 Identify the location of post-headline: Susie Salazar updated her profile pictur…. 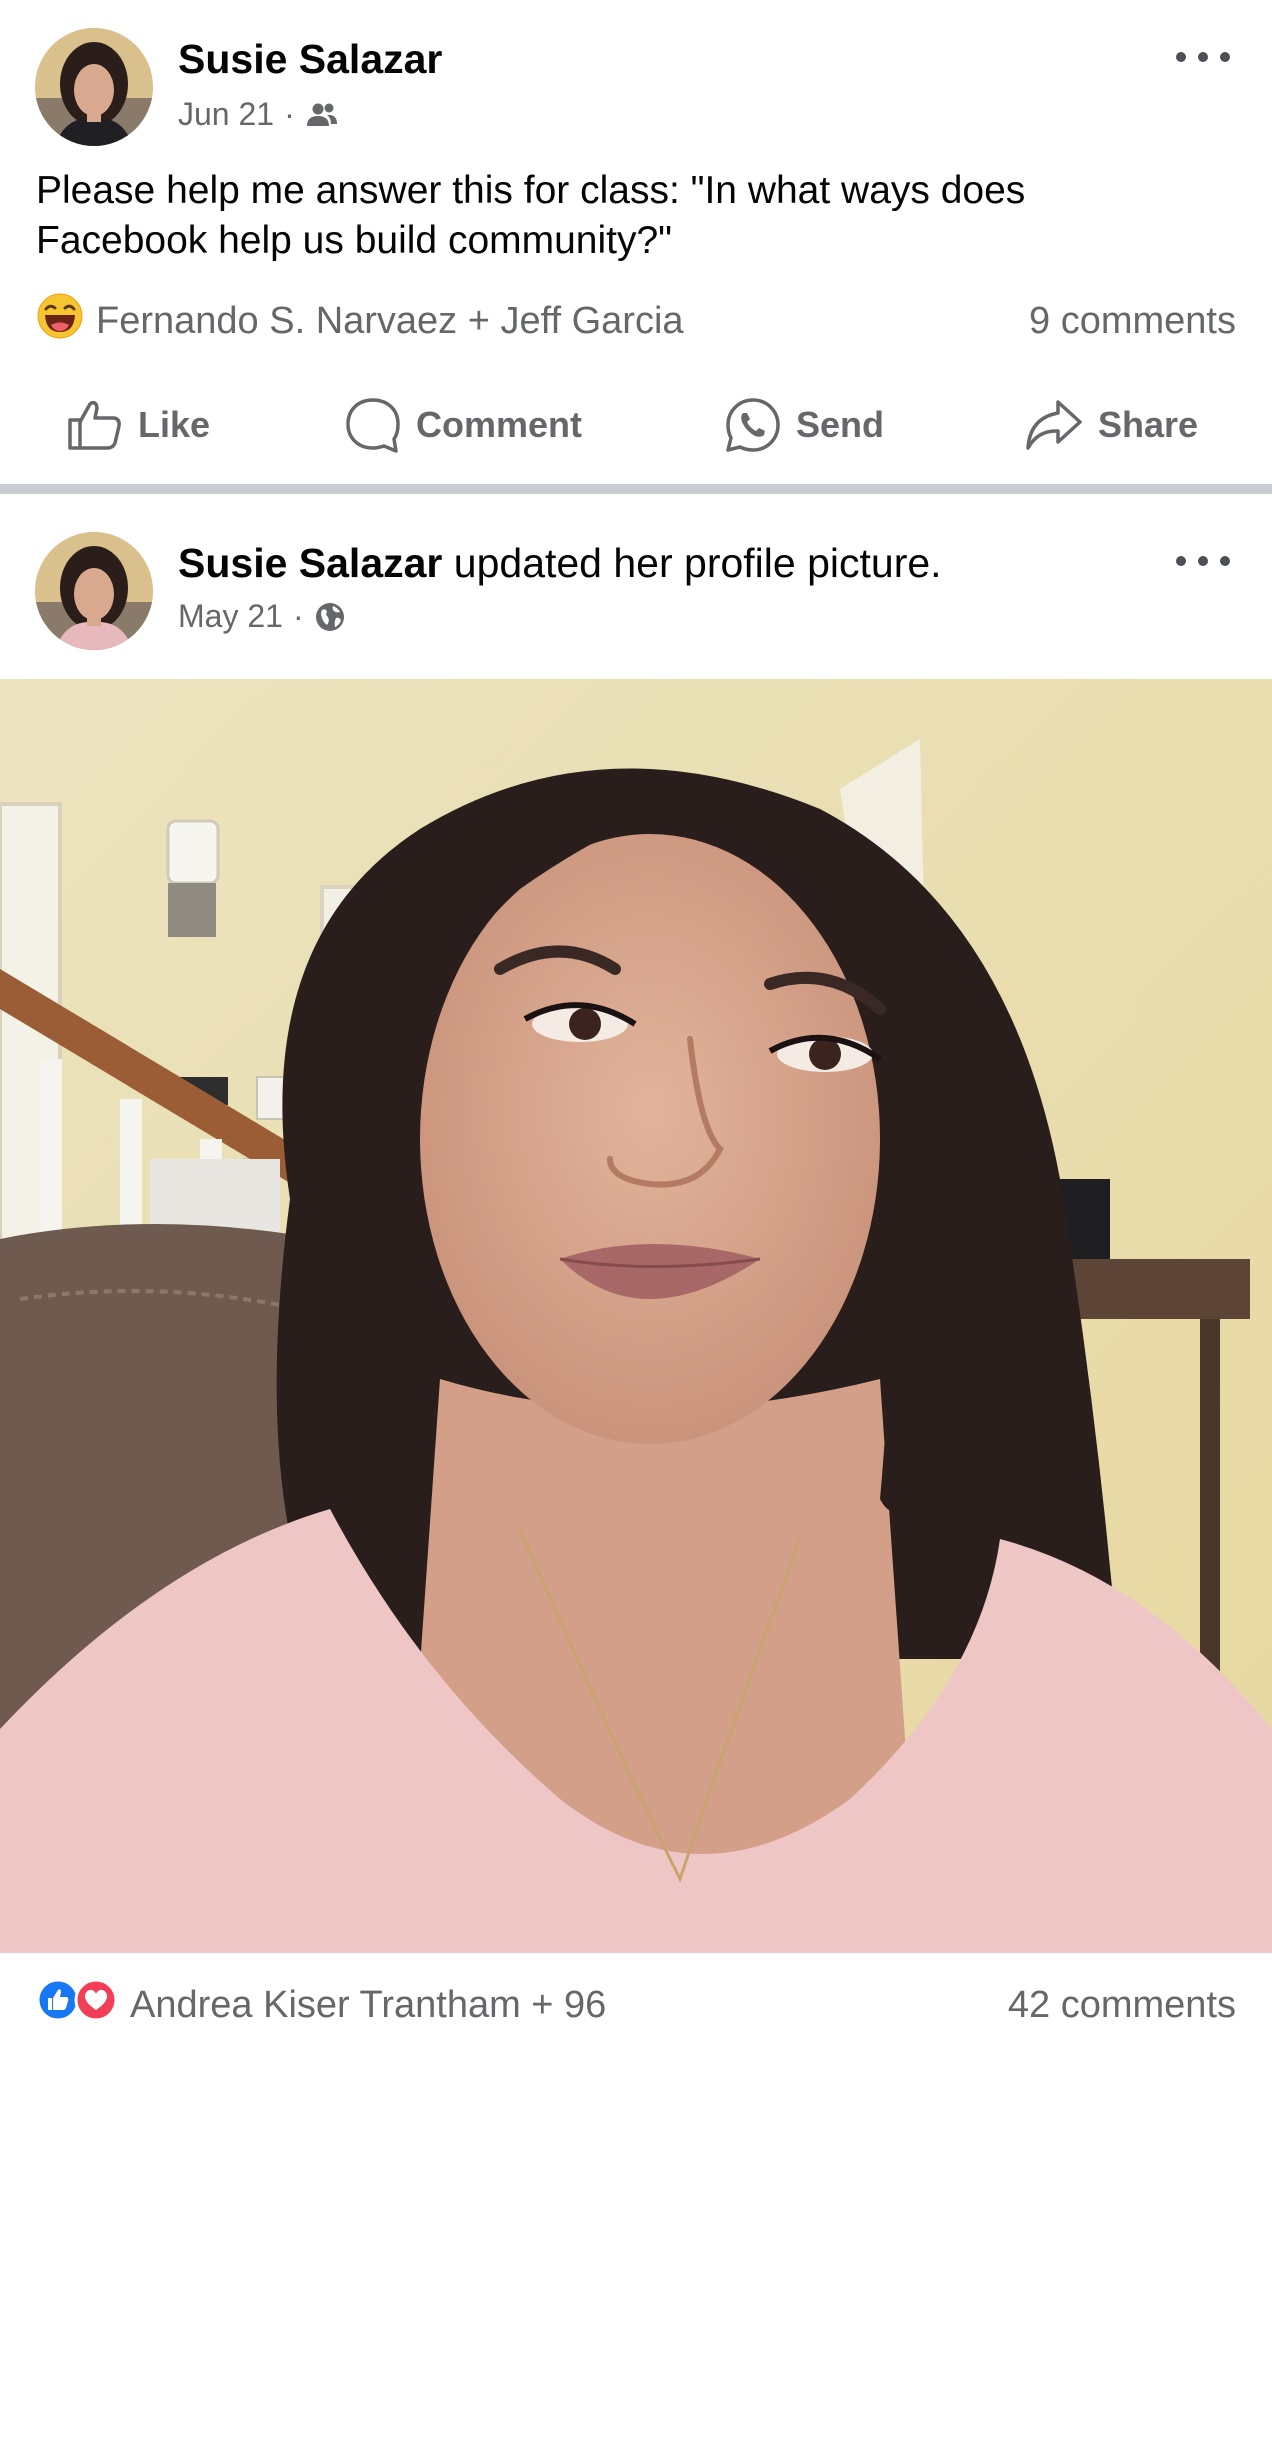
(560, 563).